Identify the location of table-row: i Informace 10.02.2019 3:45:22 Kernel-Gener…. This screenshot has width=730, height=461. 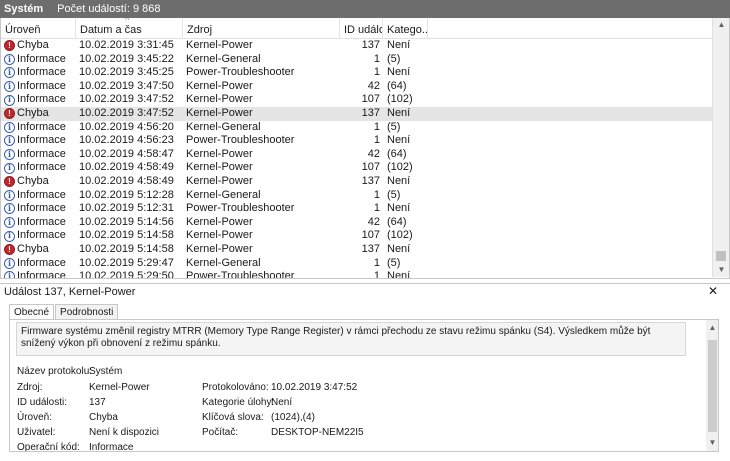
(356, 60).